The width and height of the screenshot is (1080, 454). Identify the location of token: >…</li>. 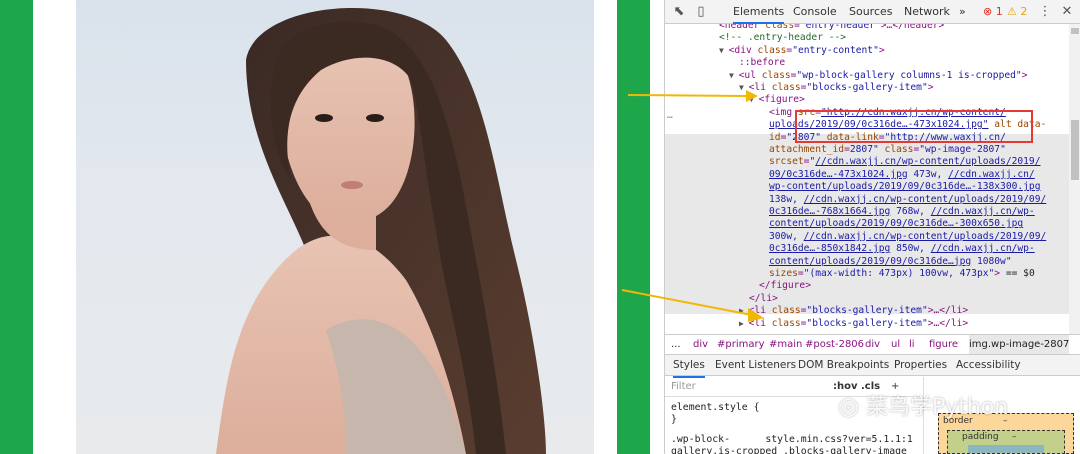
(948, 323).